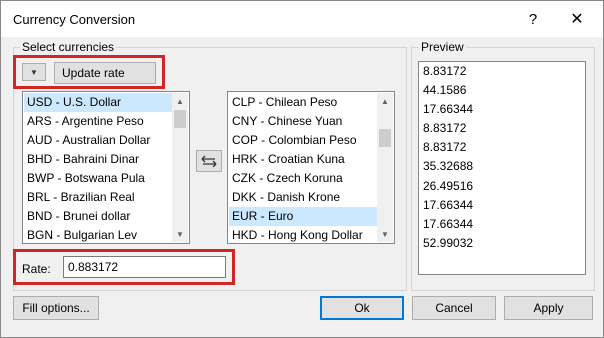 The height and width of the screenshot is (338, 604). I want to click on list-item: AUD - Australian Dollar, so click(98, 140).